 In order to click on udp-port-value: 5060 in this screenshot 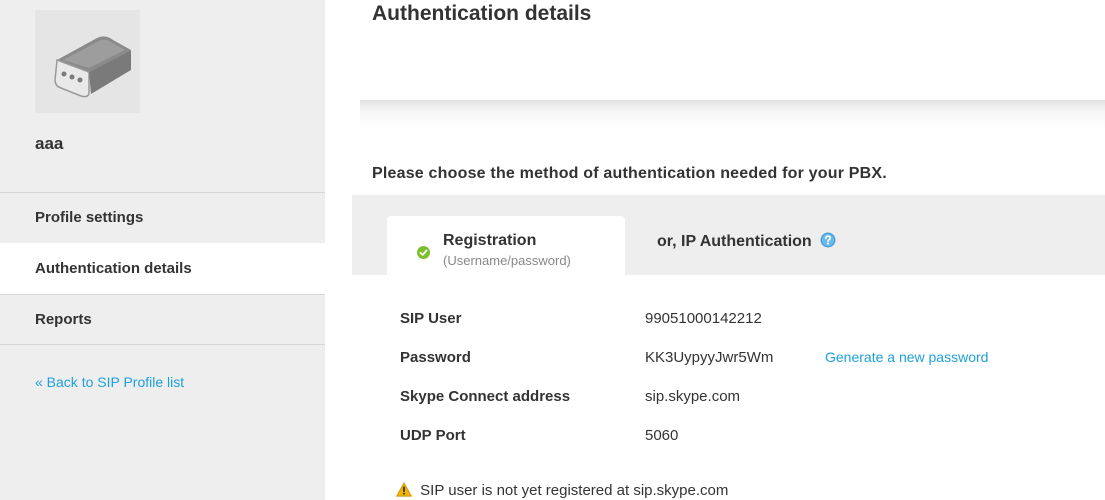, I will do `click(662, 435)`.